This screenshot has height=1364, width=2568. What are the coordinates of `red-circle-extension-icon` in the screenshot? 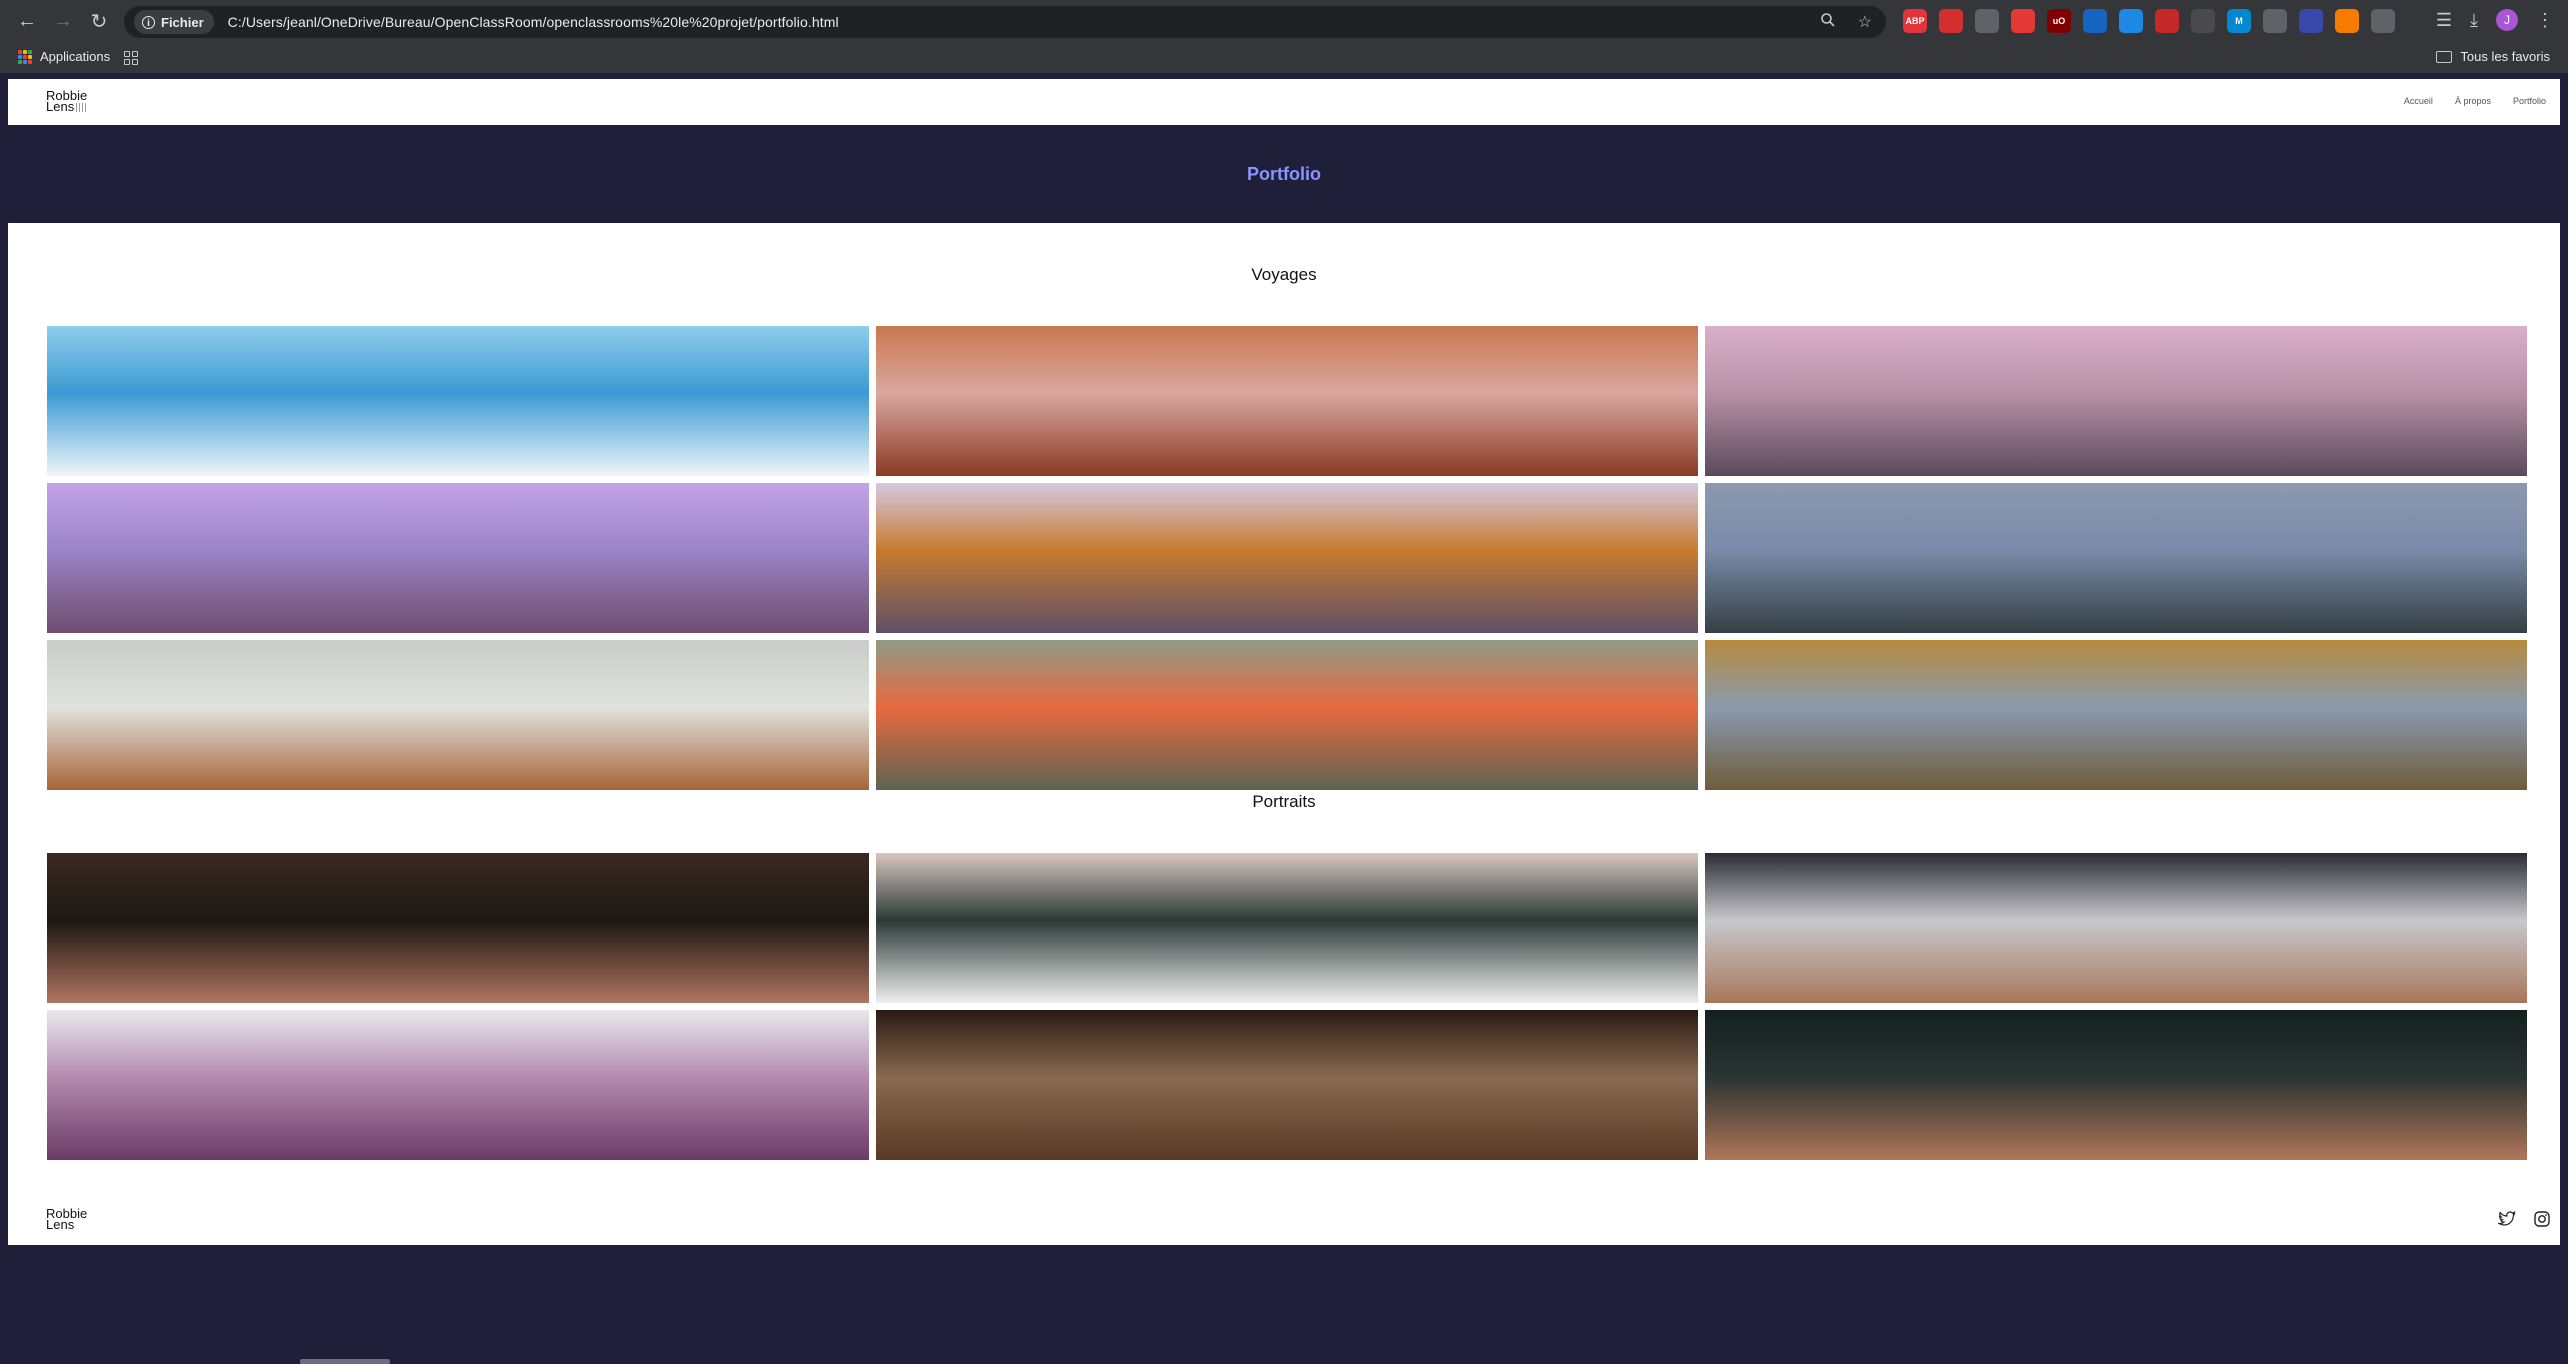 It's located at (1951, 21).